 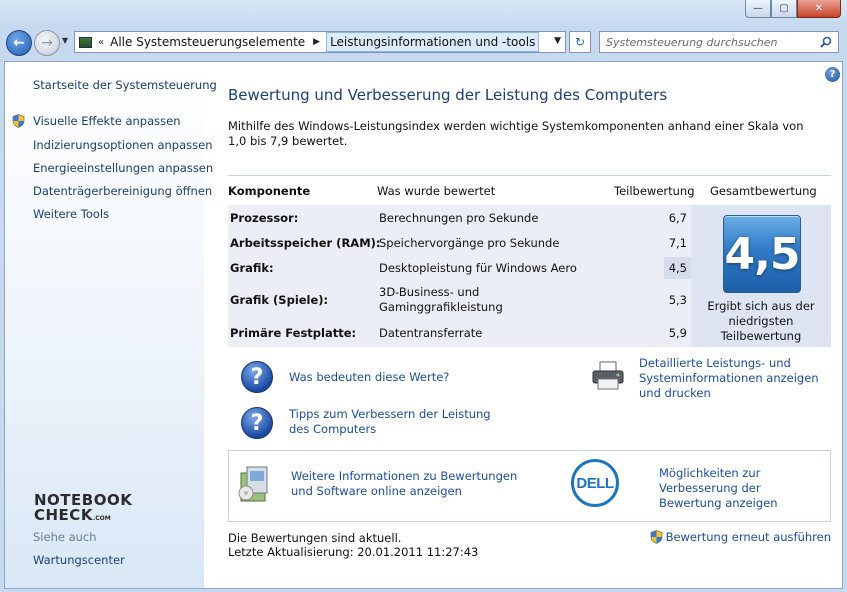 I want to click on sidebar-item-visual-effects: Visuelle Effekte anpassen, so click(x=106, y=121).